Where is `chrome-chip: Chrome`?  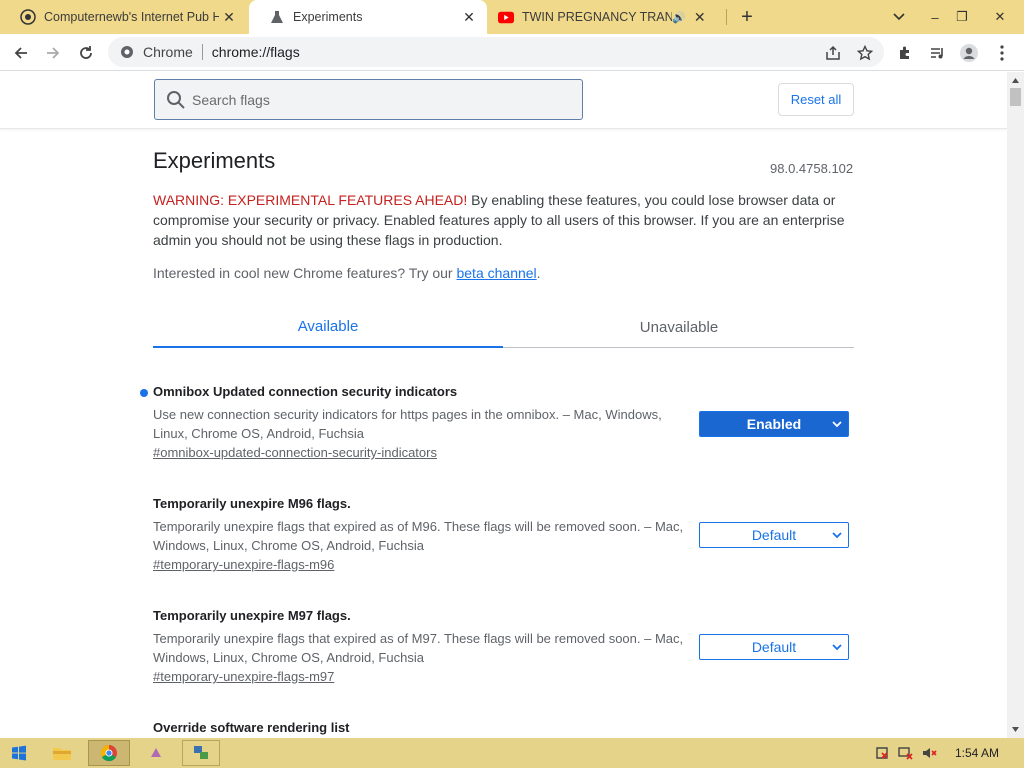 chrome-chip: Chrome is located at coordinates (156, 52).